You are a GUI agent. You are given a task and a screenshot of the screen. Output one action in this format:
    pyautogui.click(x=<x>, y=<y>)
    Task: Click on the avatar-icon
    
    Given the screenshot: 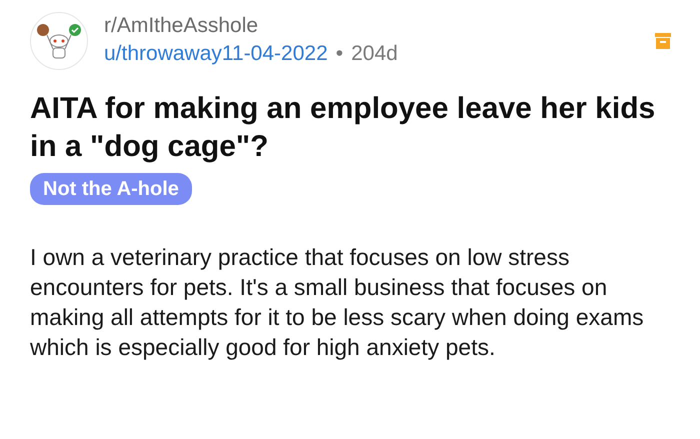 What is the action you would take?
    pyautogui.click(x=59, y=41)
    